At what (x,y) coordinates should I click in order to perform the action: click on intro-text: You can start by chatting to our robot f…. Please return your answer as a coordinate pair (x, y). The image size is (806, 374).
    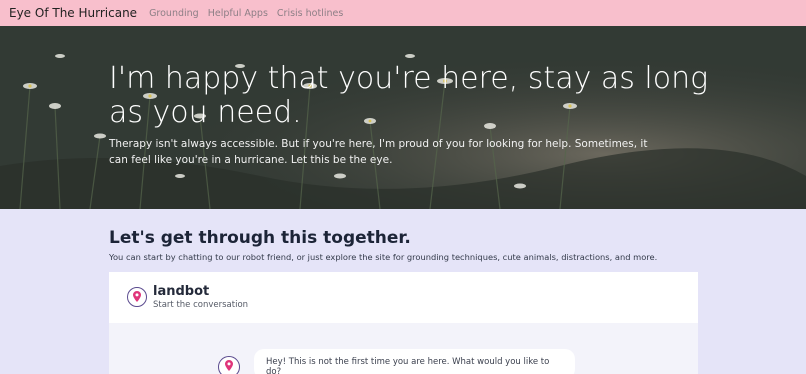
    Looking at the image, I should click on (383, 257).